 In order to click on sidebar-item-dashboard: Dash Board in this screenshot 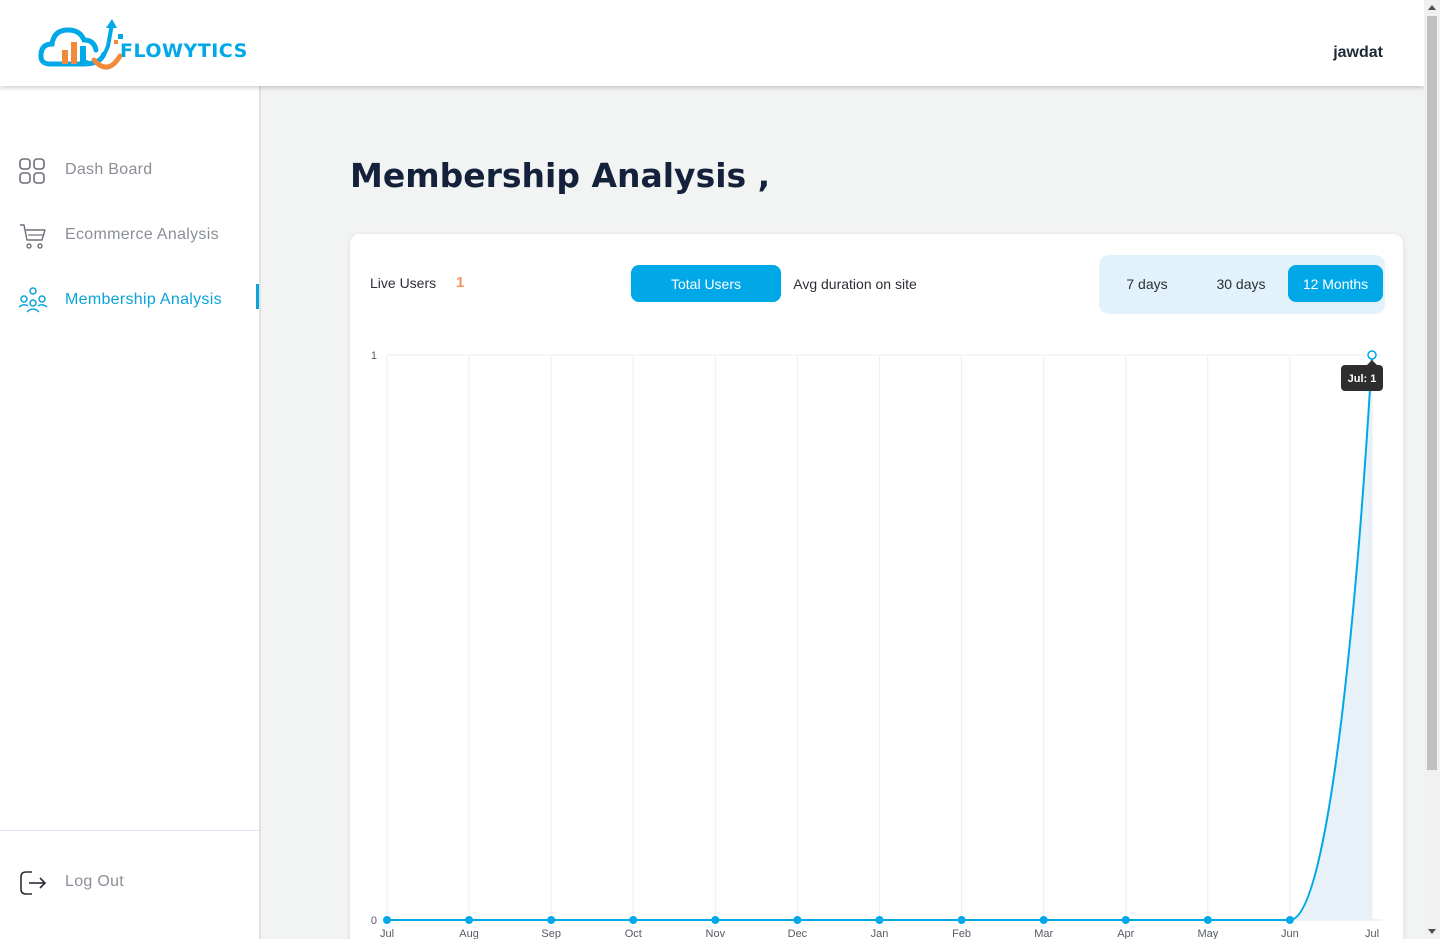, I will do `click(129, 170)`.